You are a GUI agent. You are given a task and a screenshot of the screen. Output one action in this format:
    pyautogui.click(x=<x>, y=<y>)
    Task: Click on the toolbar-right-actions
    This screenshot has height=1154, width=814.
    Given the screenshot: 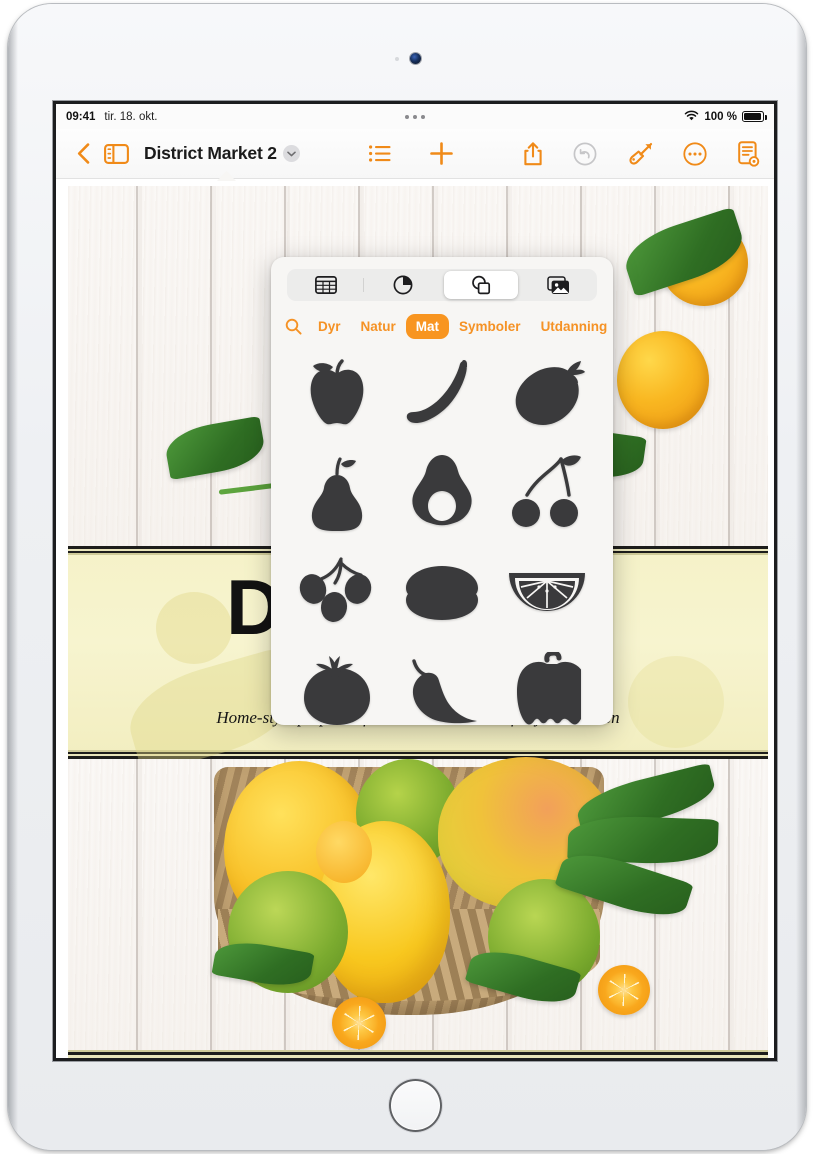 What is the action you would take?
    pyautogui.click(x=641, y=153)
    